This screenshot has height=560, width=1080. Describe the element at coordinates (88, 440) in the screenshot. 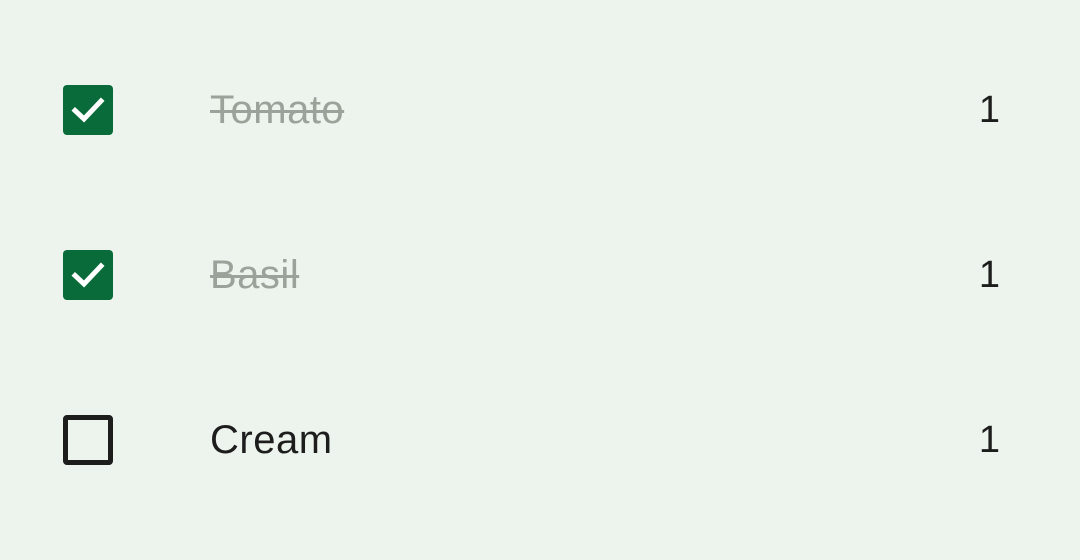

I see `checkbox-unchecked-icon` at that location.